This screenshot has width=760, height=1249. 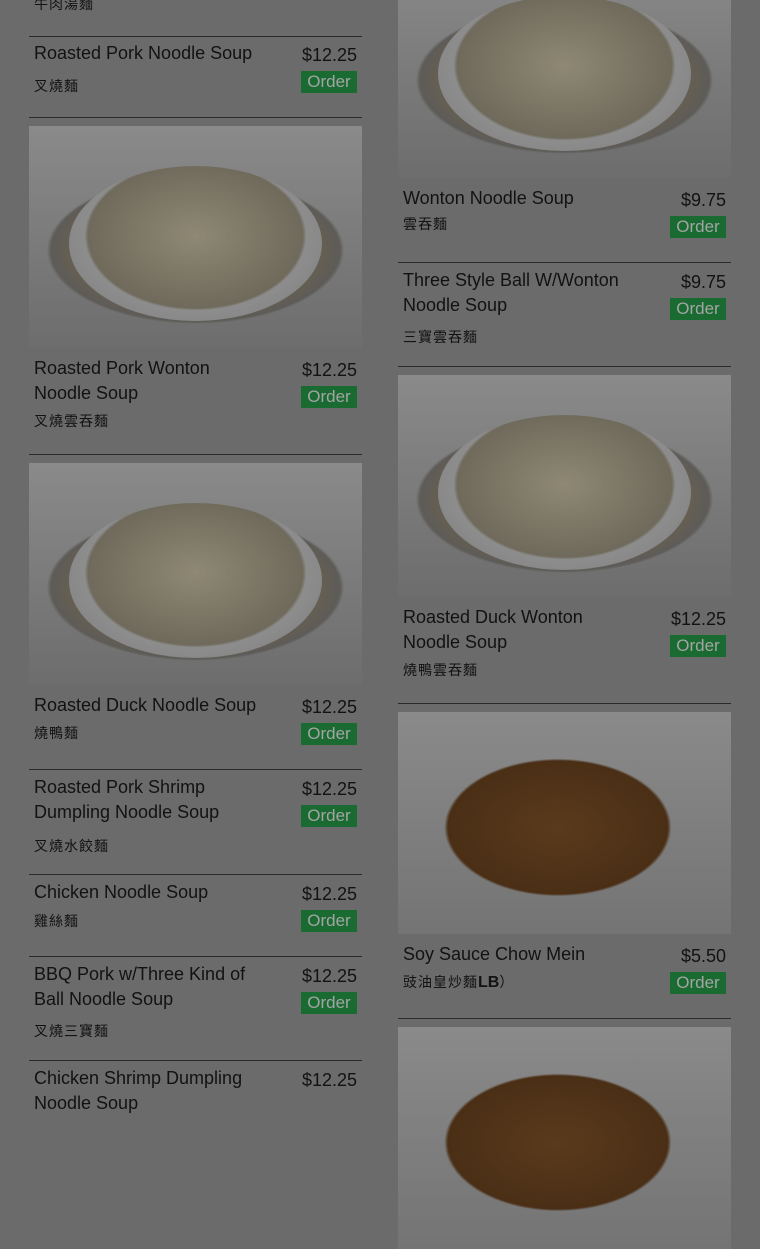 I want to click on dish-chinese-name: 雲吞麵, so click(x=425, y=224).